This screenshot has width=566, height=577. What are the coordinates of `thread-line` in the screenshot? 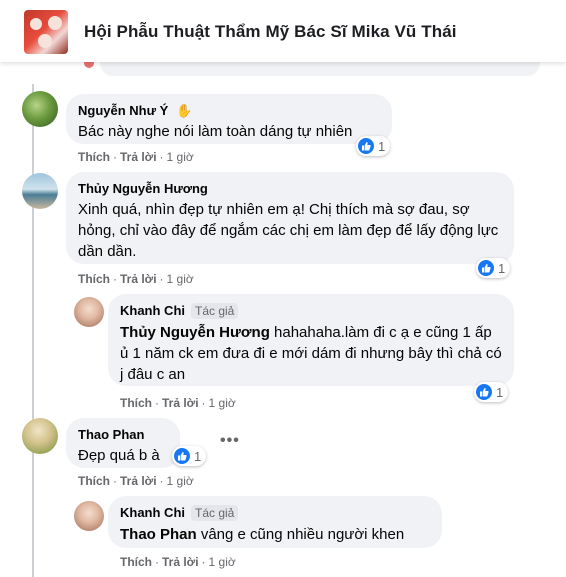 It's located at (33, 330).